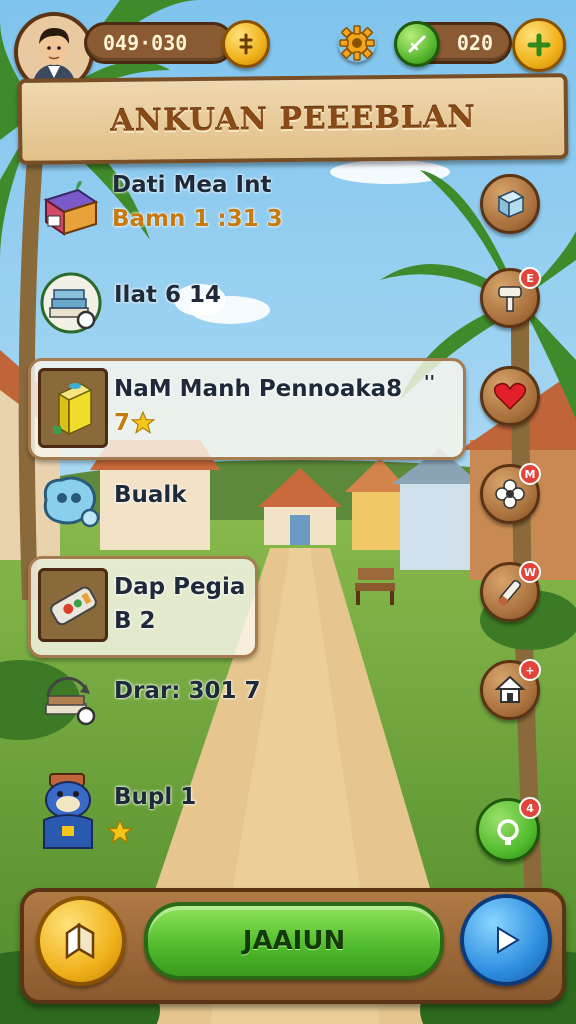 This screenshot has height=1024, width=576. I want to click on add-gems-button, so click(539, 45).